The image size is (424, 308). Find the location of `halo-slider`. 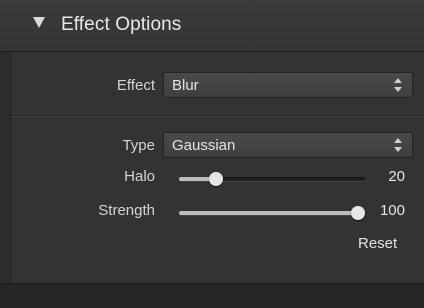

halo-slider is located at coordinates (272, 179).